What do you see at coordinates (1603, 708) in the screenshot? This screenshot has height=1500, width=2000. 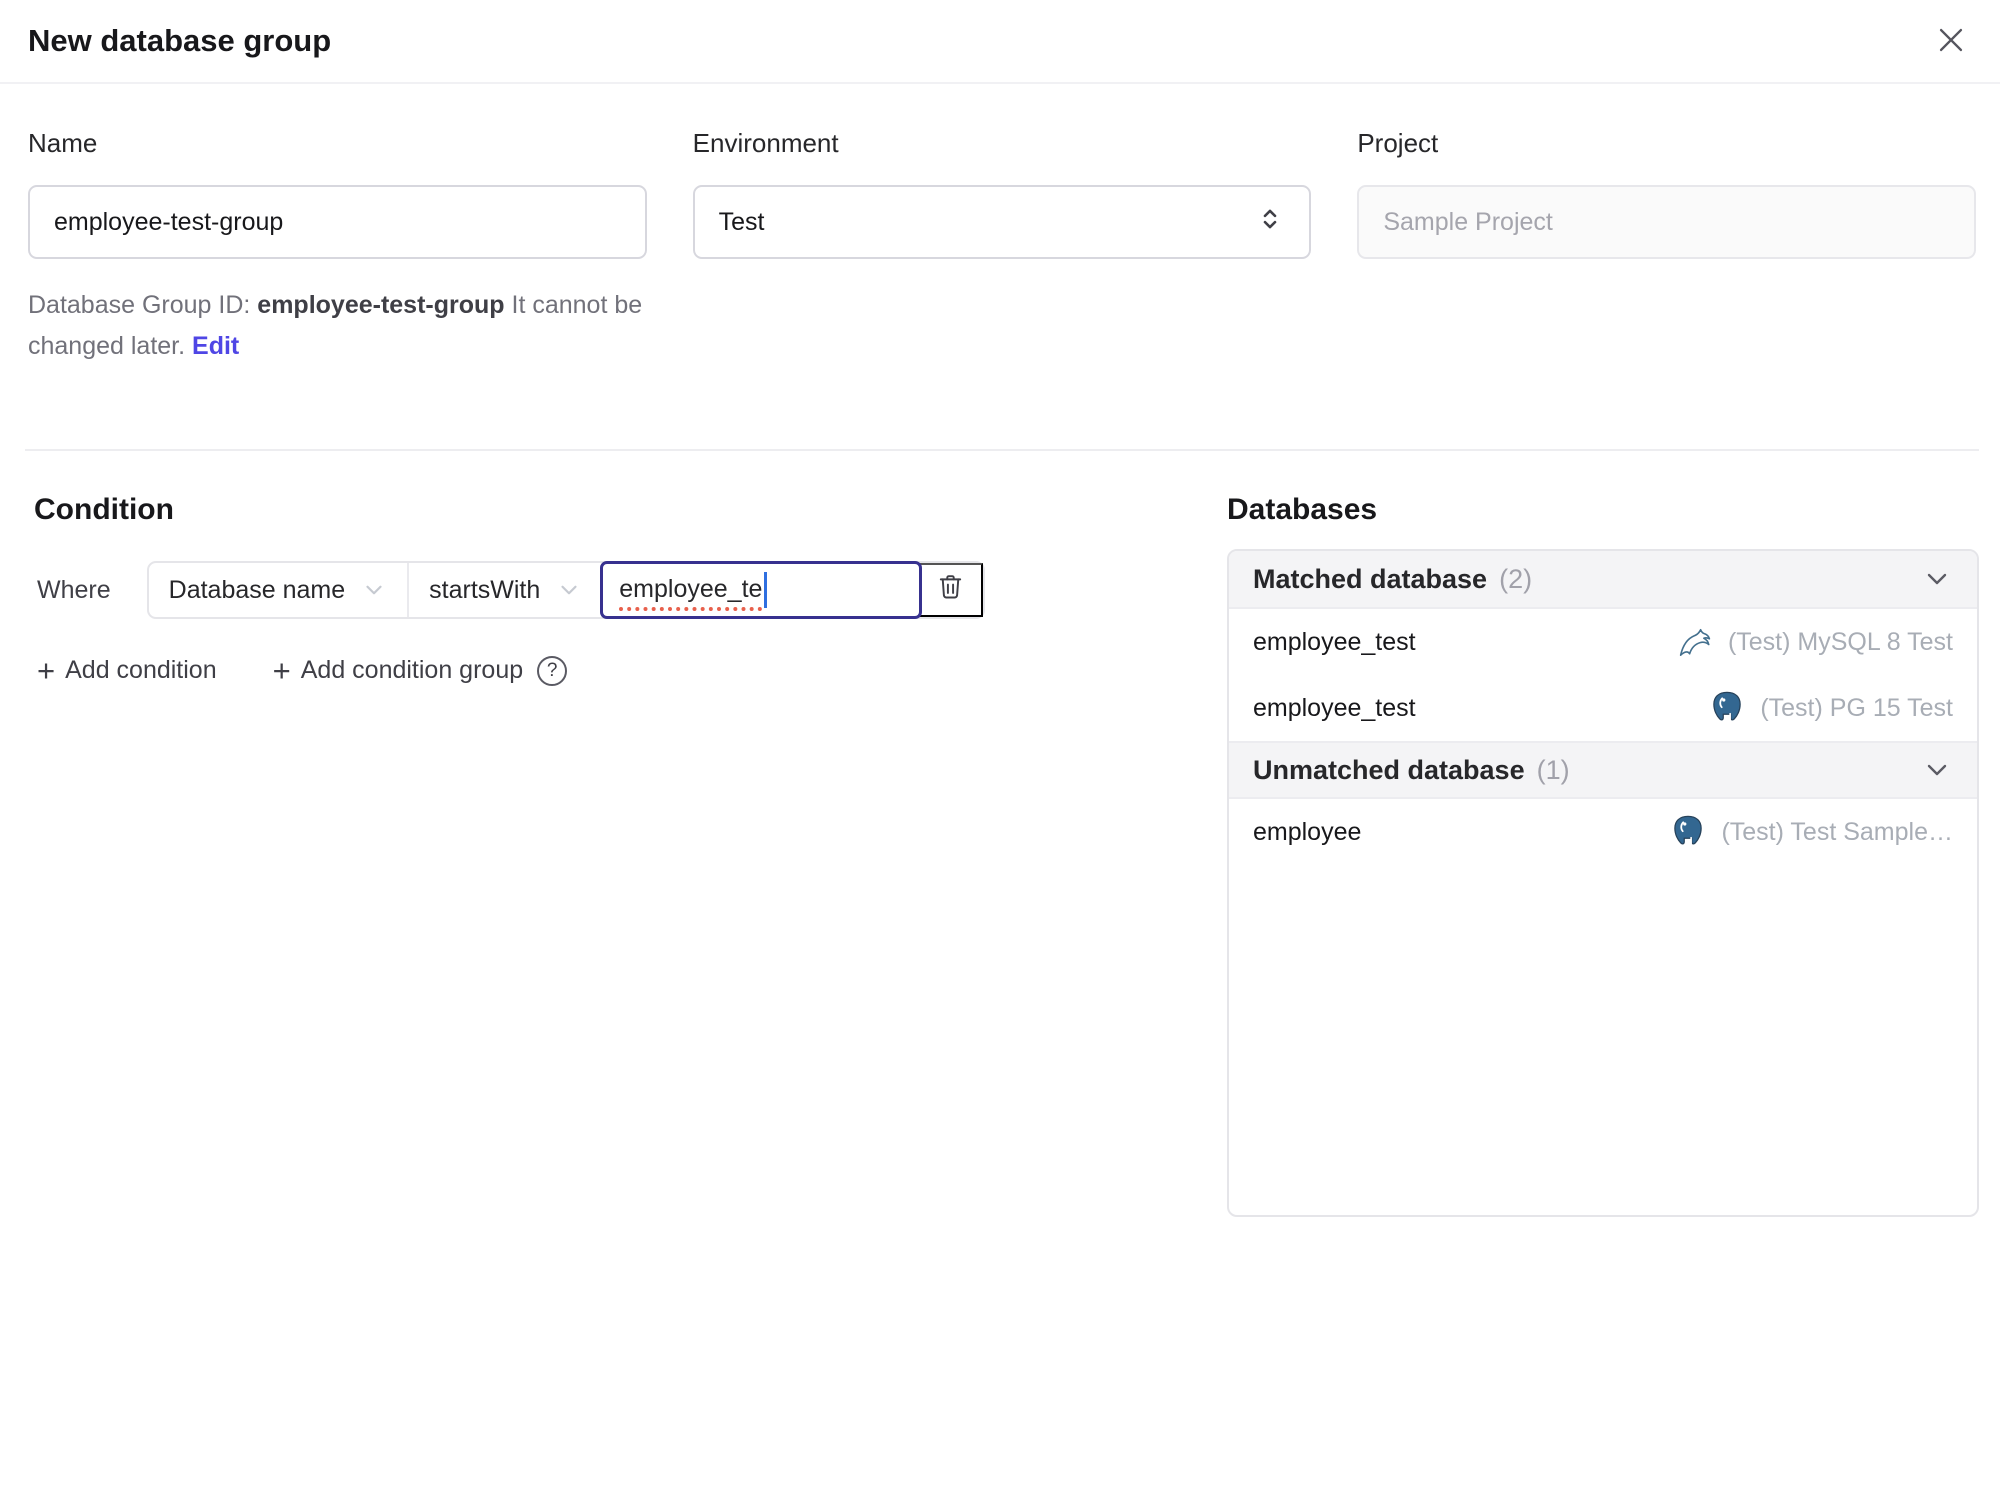 I see `table-row: employee_test (Test) PG 15 Test` at bounding box center [1603, 708].